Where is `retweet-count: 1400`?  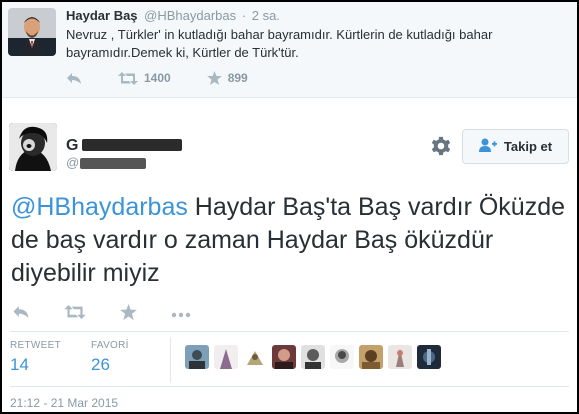 retweet-count: 1400 is located at coordinates (157, 78).